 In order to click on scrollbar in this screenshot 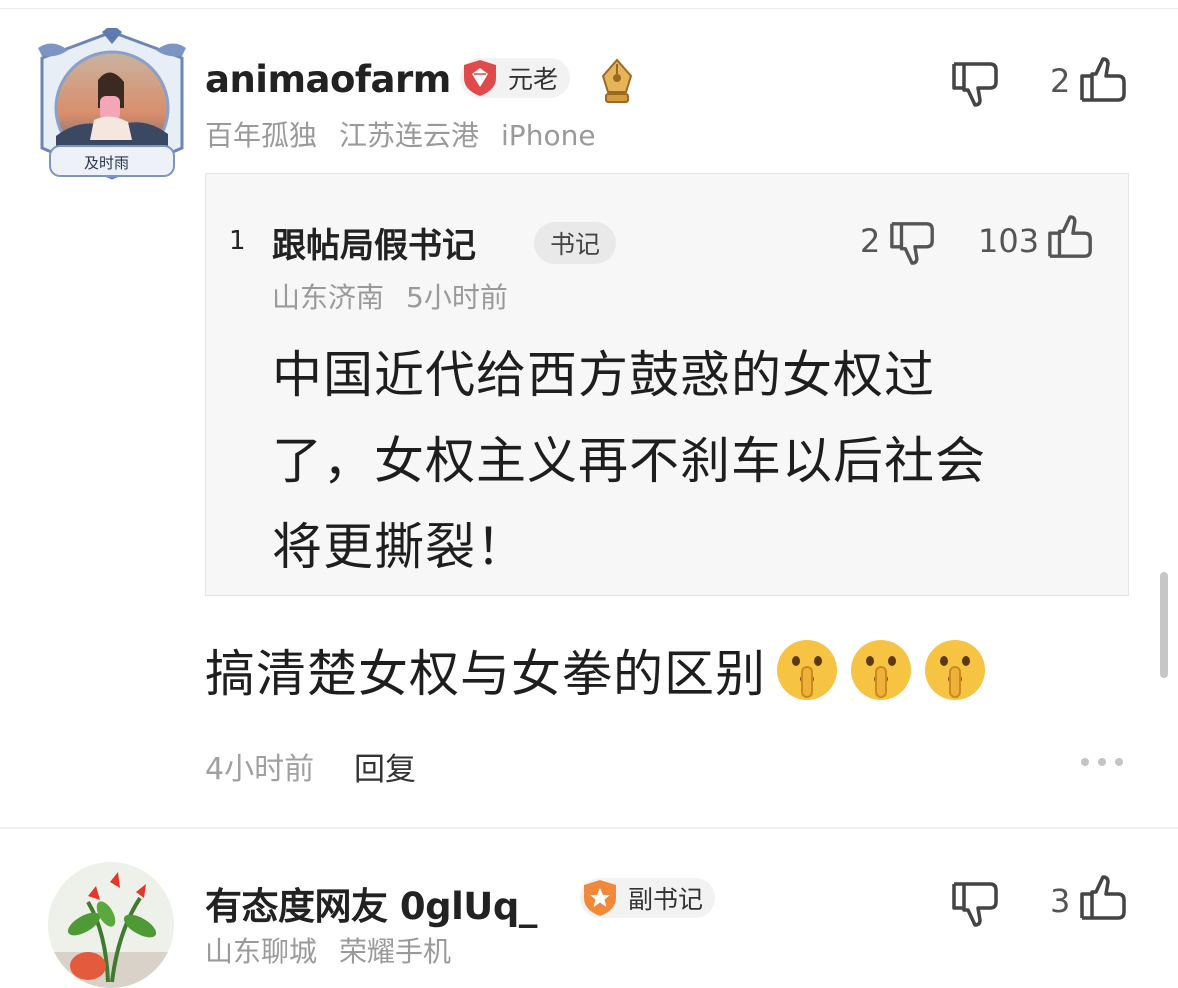, I will do `click(1164, 625)`.